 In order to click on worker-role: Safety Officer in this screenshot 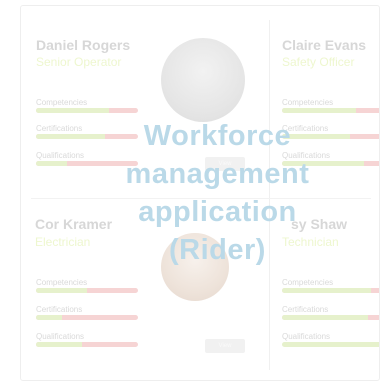, I will do `click(318, 62)`.